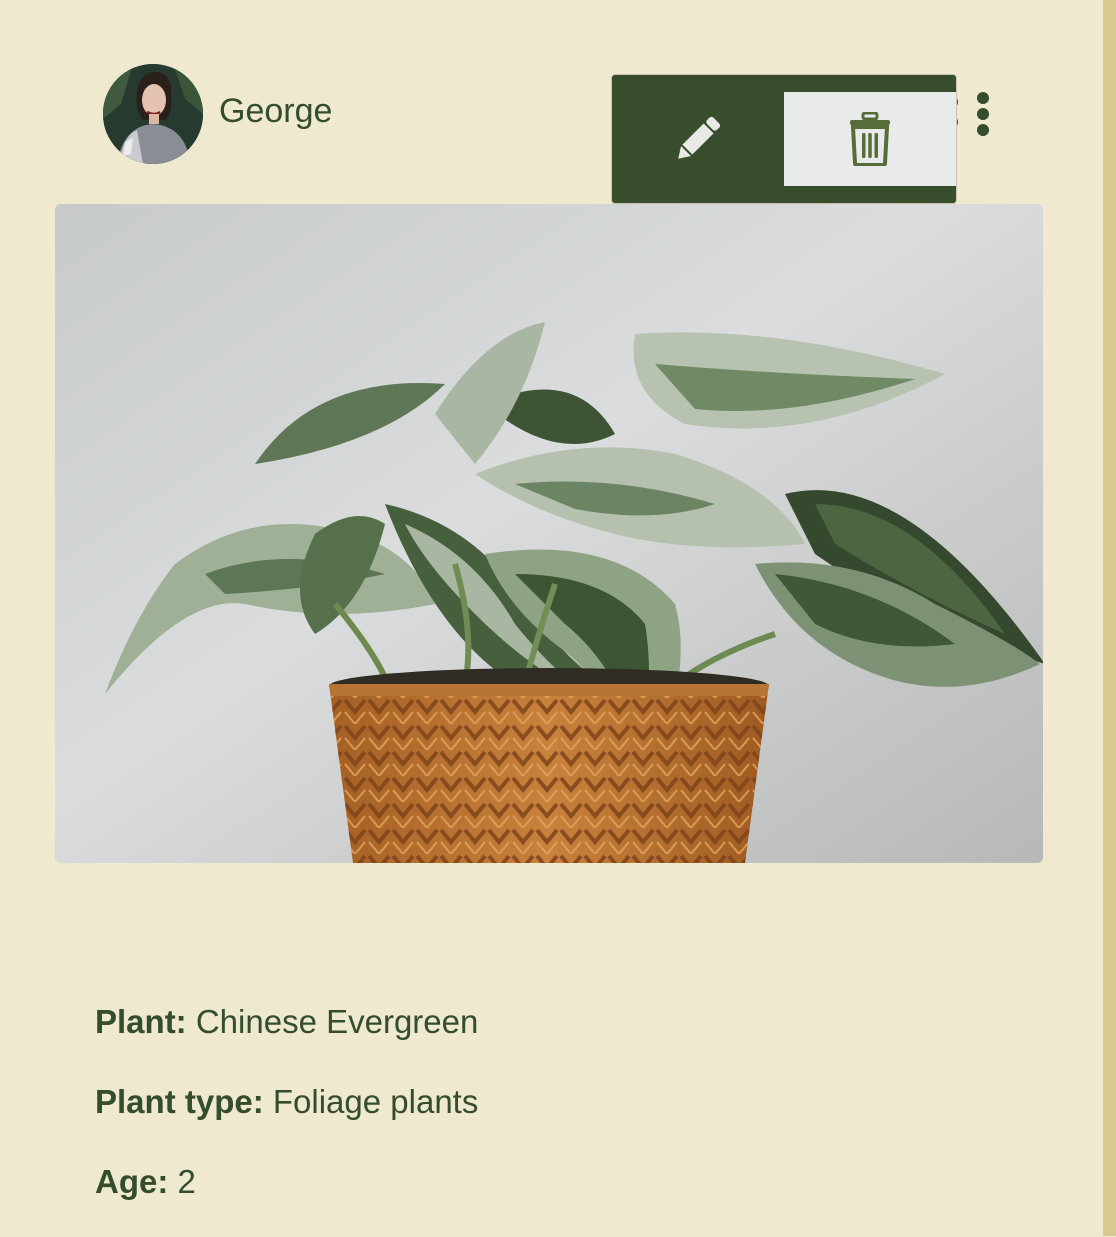 The height and width of the screenshot is (1237, 1116). I want to click on pencil-icon, so click(699, 137).